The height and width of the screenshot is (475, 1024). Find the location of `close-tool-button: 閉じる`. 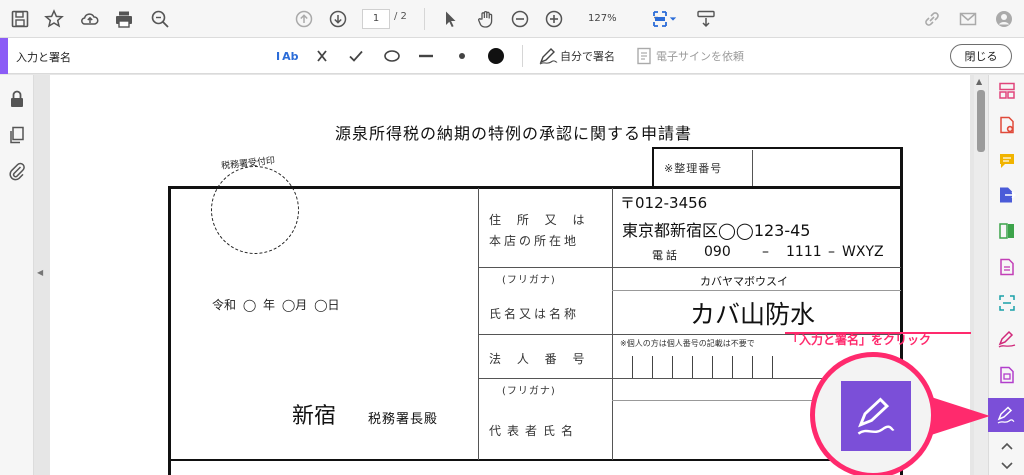

close-tool-button: 閉じる is located at coordinates (981, 56).